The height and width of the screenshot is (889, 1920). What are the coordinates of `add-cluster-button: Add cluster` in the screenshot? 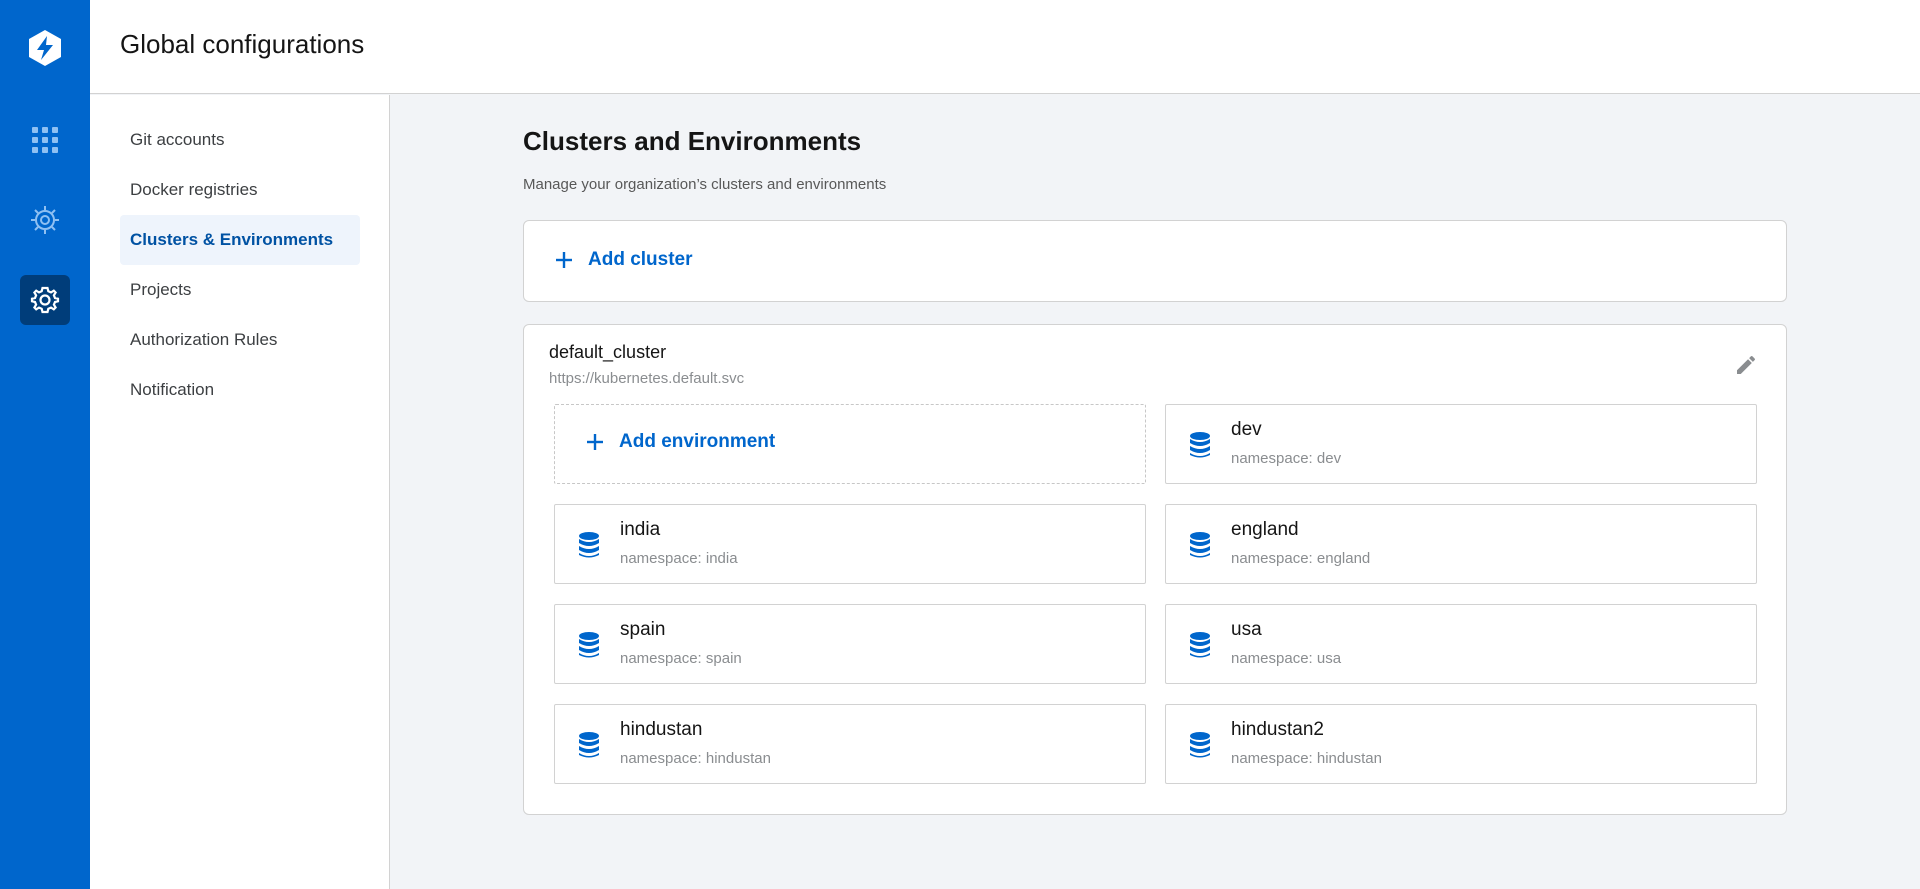 It's located at (623, 260).